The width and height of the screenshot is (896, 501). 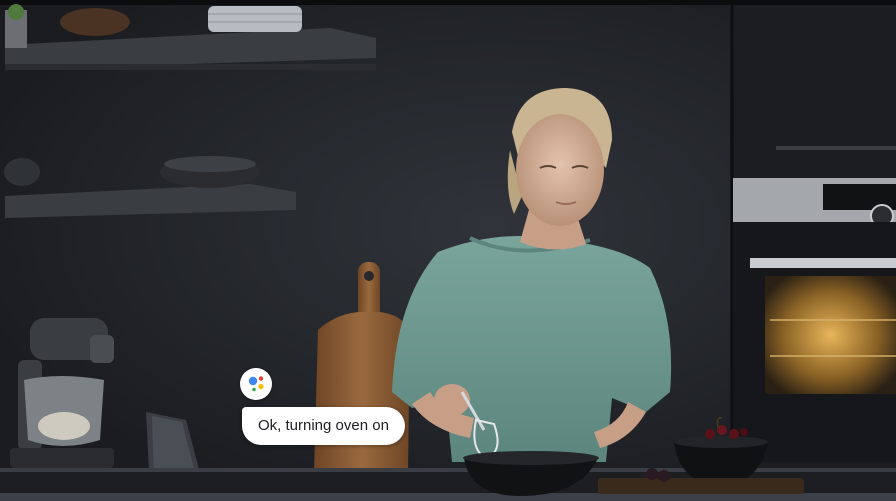 I want to click on google-assistant-icon, so click(x=256, y=384).